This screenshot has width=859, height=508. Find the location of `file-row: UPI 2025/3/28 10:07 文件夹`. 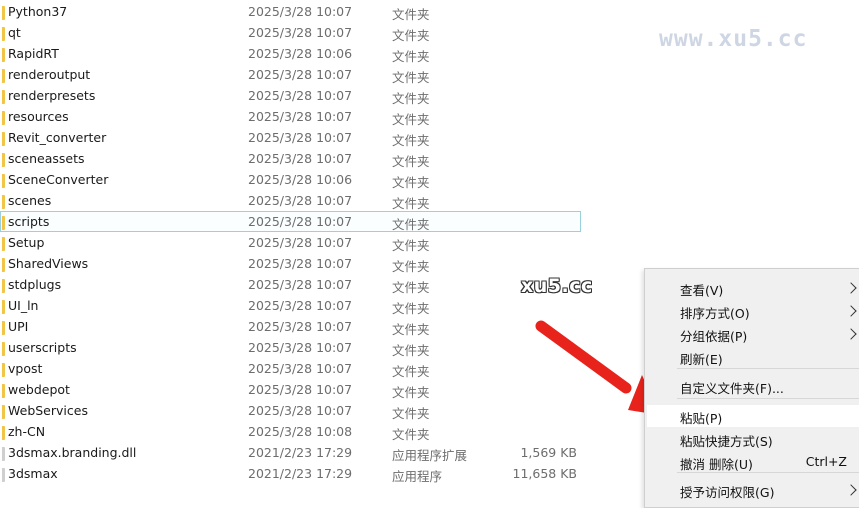

file-row: UPI 2025/3/28 10:07 文件夹 is located at coordinates (290, 326).